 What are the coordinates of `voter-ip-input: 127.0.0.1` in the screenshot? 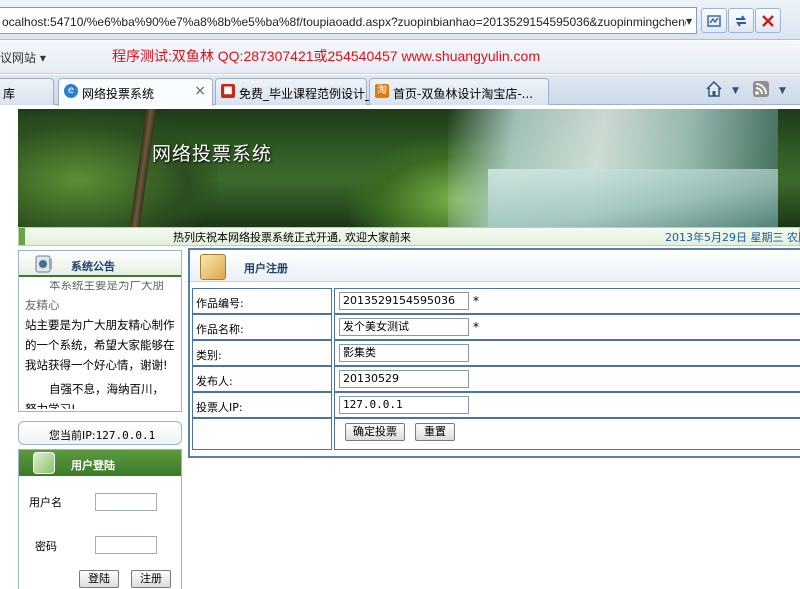 It's located at (404, 405).